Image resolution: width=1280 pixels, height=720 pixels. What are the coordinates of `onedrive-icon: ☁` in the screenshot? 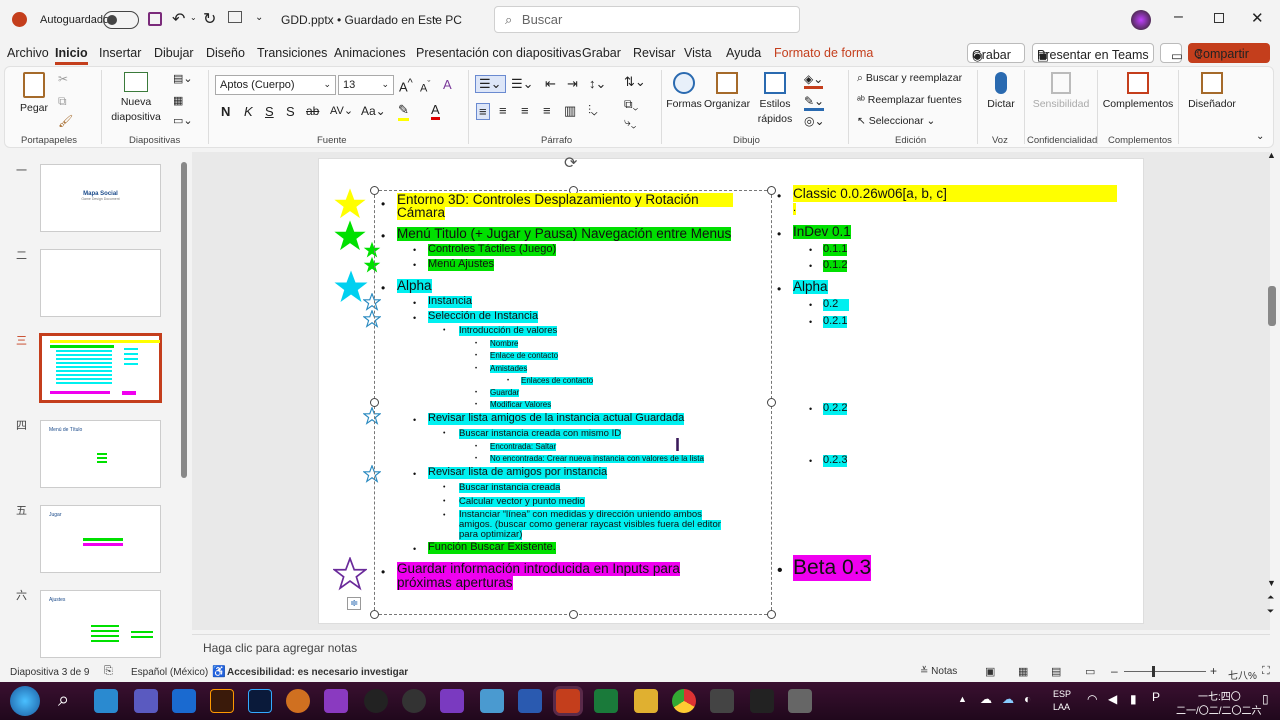 It's located at (986, 699).